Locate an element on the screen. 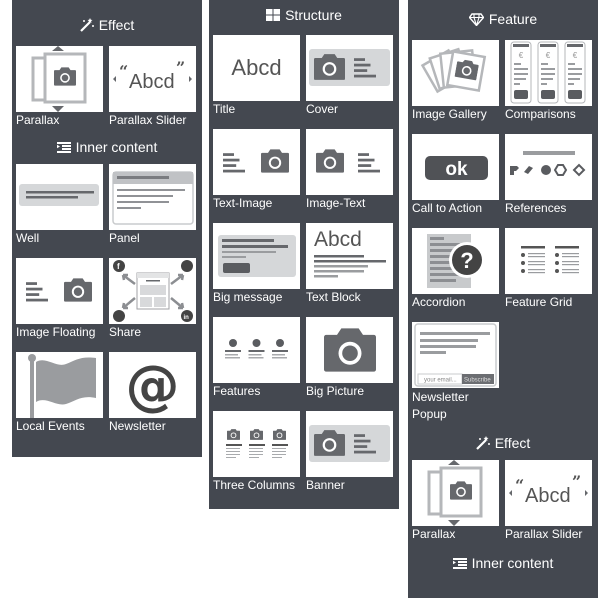 Image resolution: width=600 pixels, height=598 pixels. block-label: Comparisons is located at coordinates (540, 114).